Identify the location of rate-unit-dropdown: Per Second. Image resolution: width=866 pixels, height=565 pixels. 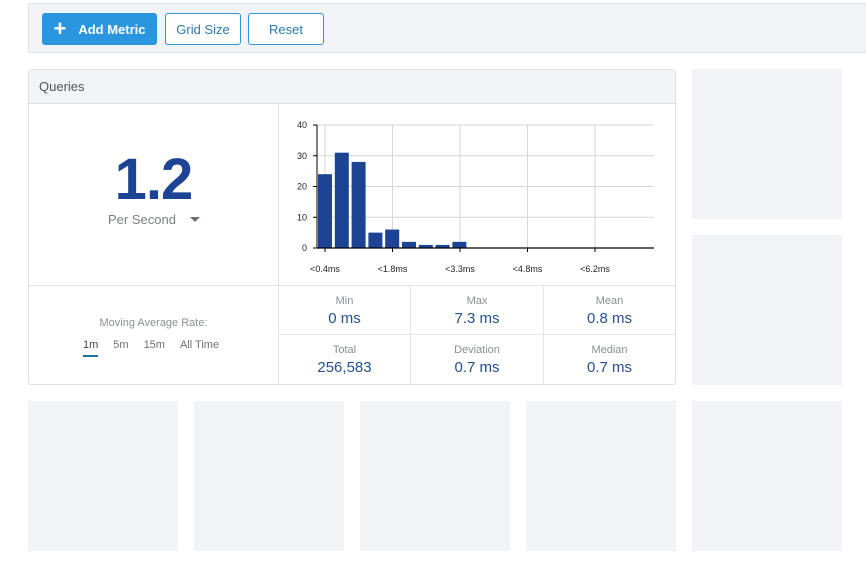
(154, 219).